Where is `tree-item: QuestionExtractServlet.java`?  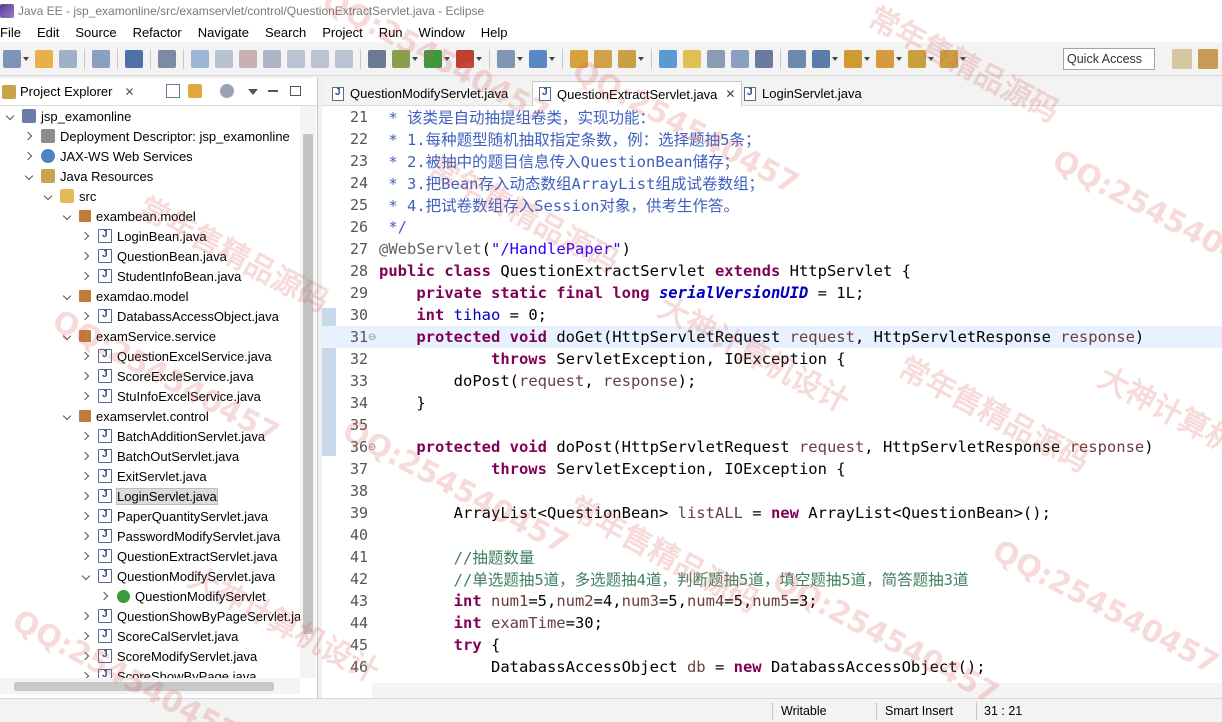 tree-item: QuestionExtractServlet.java is located at coordinates (179, 556).